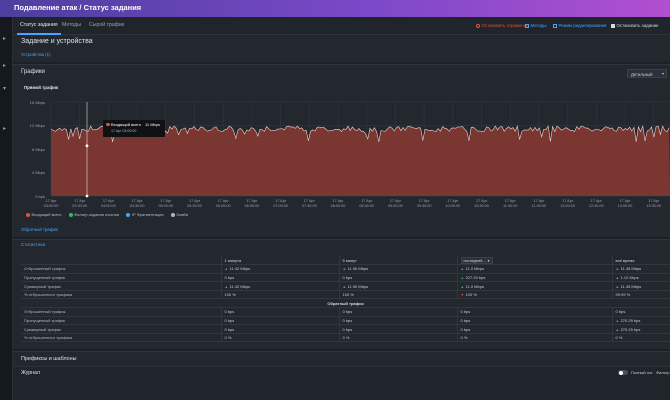 This screenshot has height=400, width=670. What do you see at coordinates (539, 203) in the screenshot?
I see `x-tick-label: 17 Apr 11:30:00` at bounding box center [539, 203].